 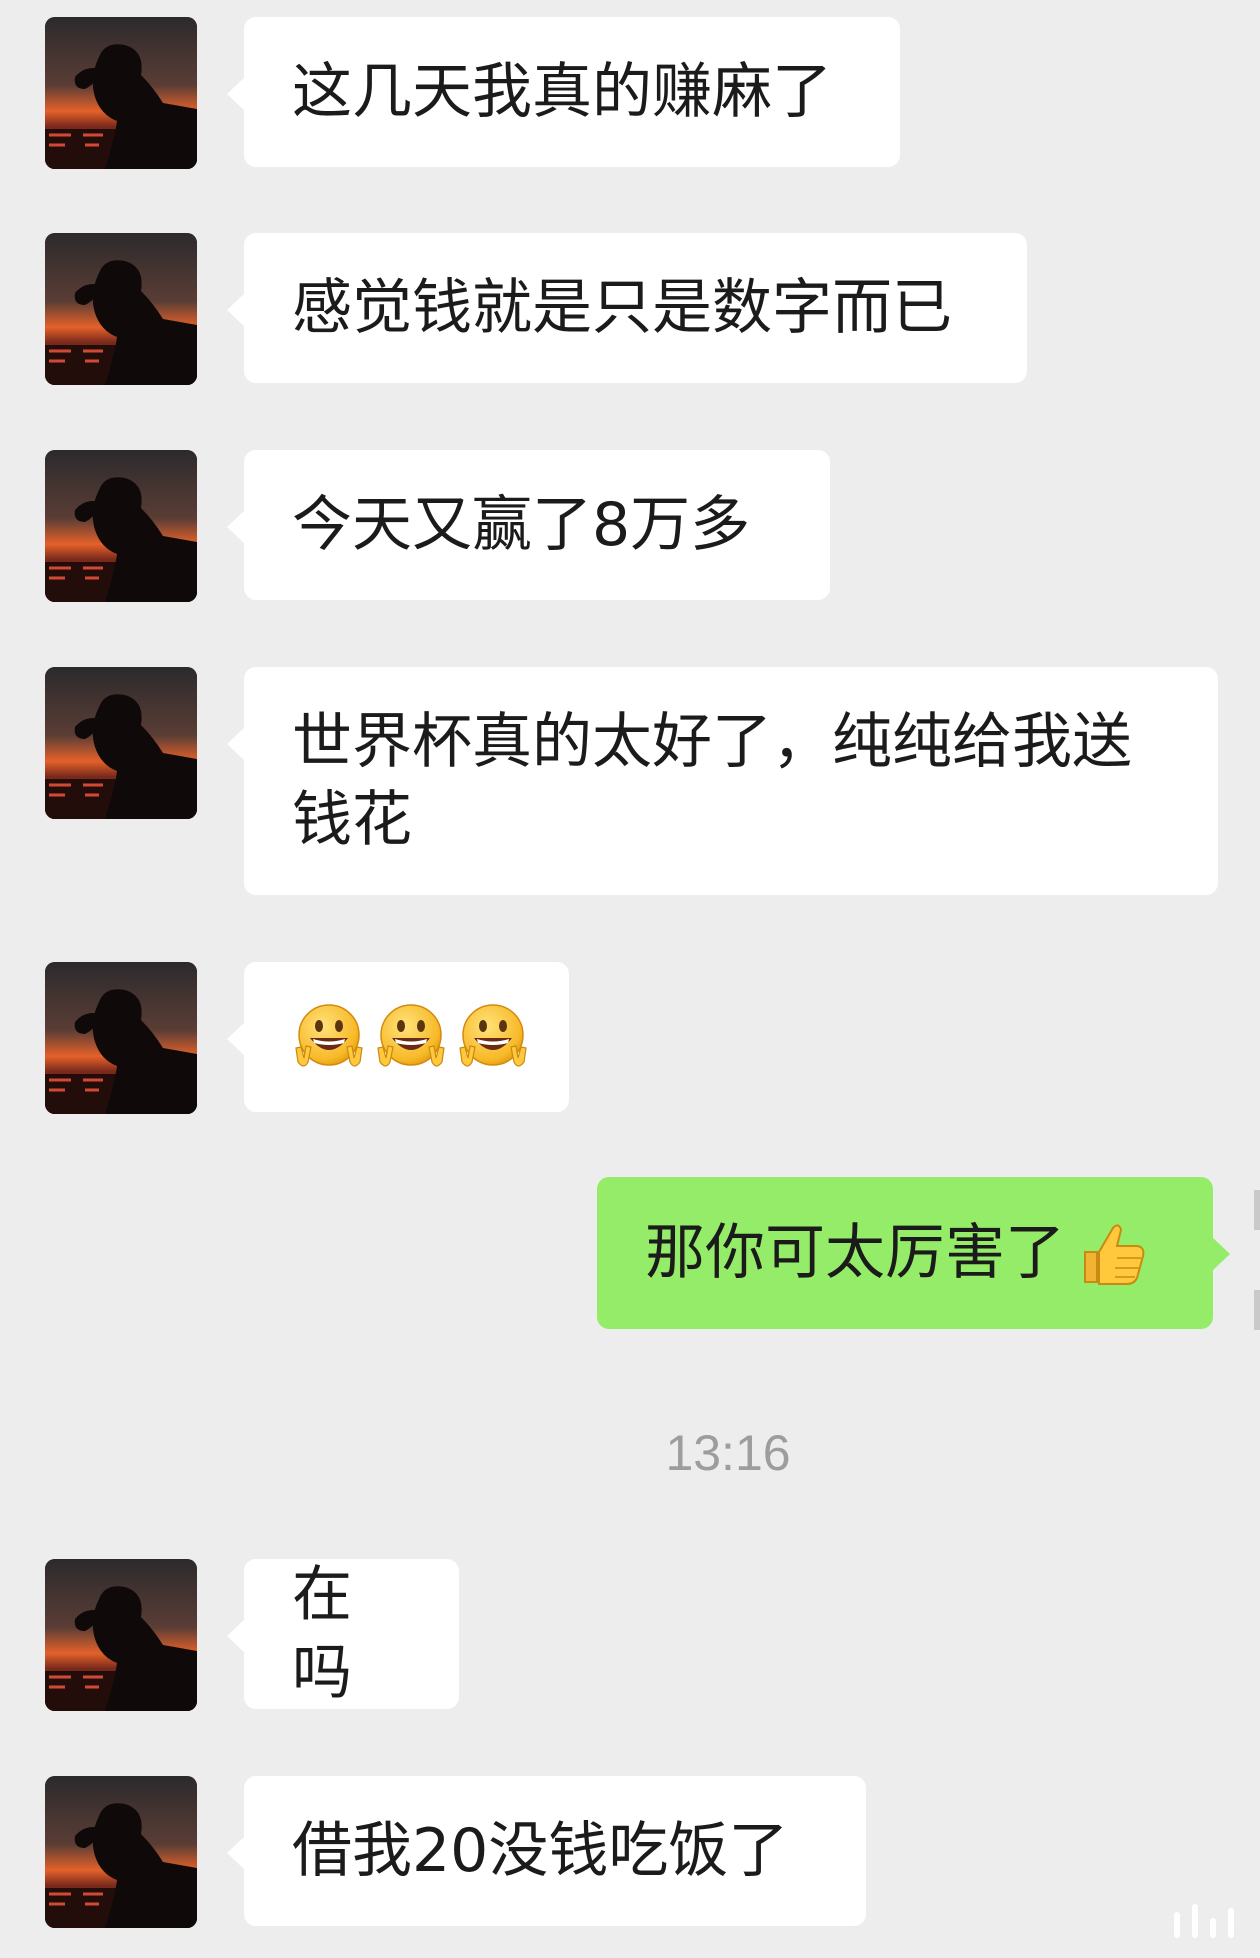 What do you see at coordinates (728, 1453) in the screenshot?
I see `timestamp: 13:16` at bounding box center [728, 1453].